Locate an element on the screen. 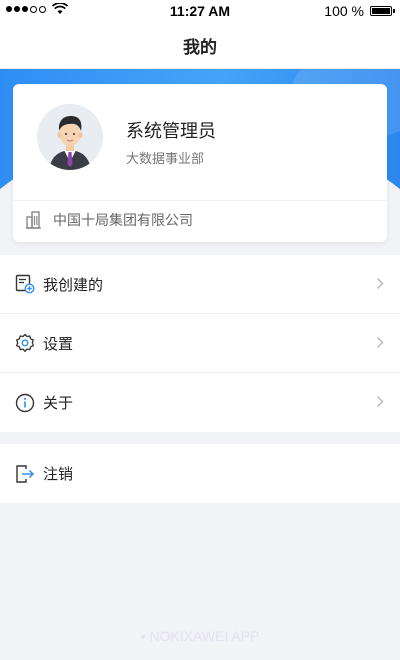 The width and height of the screenshot is (400, 660). battery-percent: 100 % is located at coordinates (344, 11).